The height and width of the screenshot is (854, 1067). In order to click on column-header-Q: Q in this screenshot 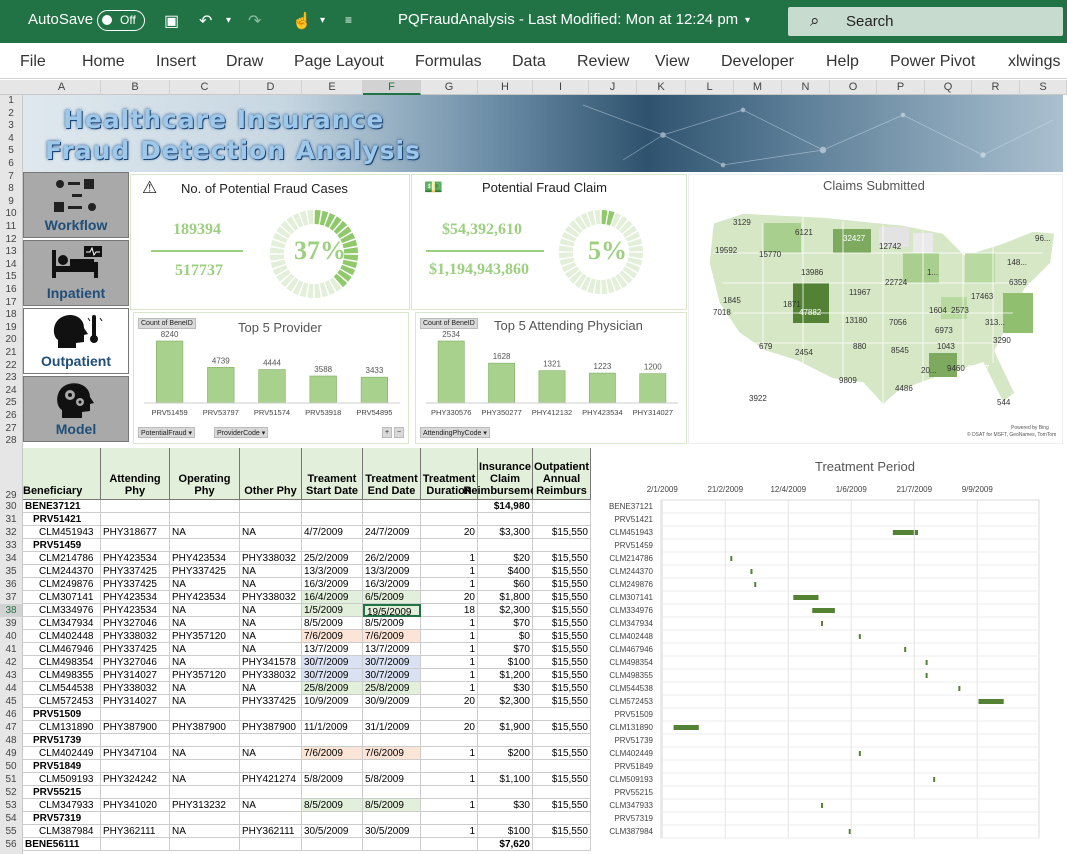, I will do `click(948, 87)`.